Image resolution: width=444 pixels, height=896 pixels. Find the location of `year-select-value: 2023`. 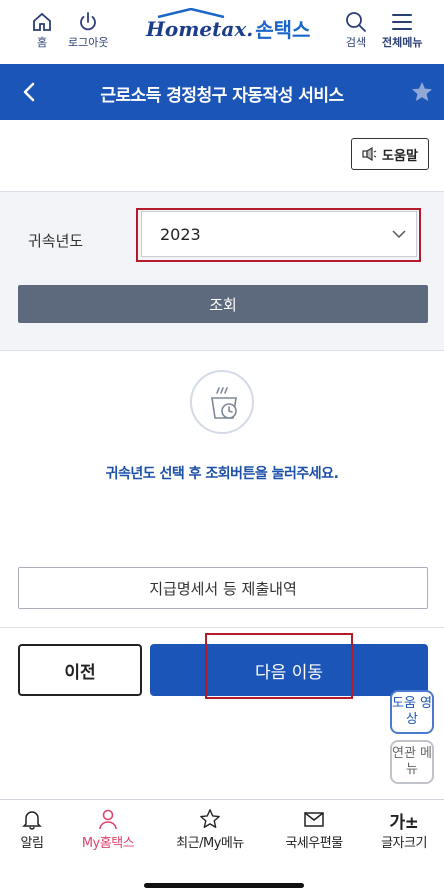

year-select-value: 2023 is located at coordinates (180, 234).